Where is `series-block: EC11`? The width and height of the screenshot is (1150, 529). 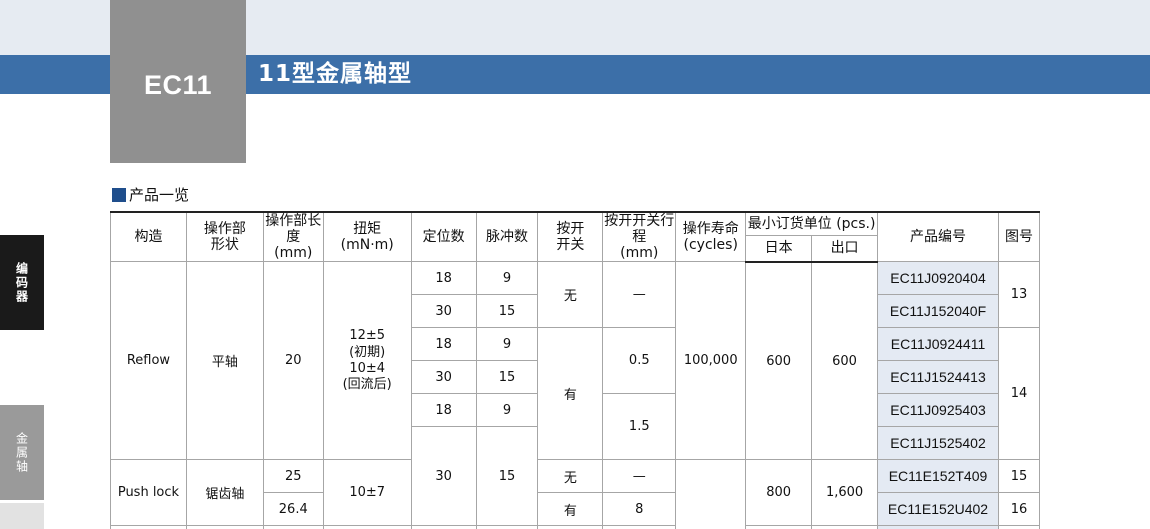
series-block: EC11 is located at coordinates (178, 81).